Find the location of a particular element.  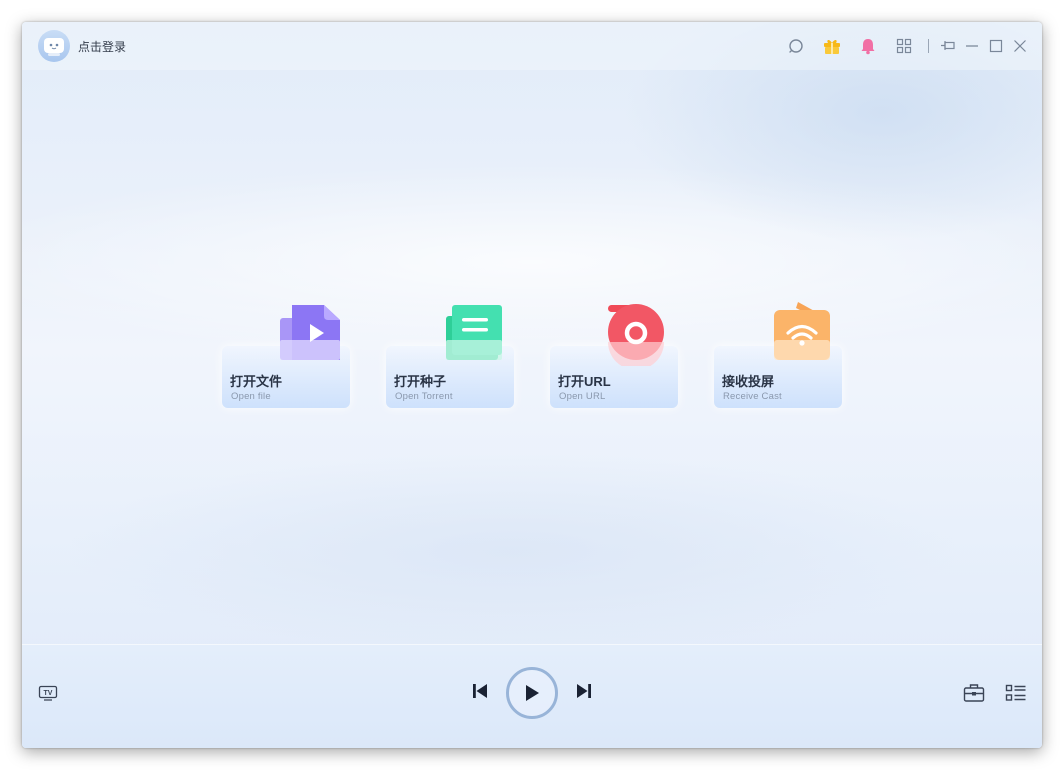

avatar-icon is located at coordinates (54, 46).